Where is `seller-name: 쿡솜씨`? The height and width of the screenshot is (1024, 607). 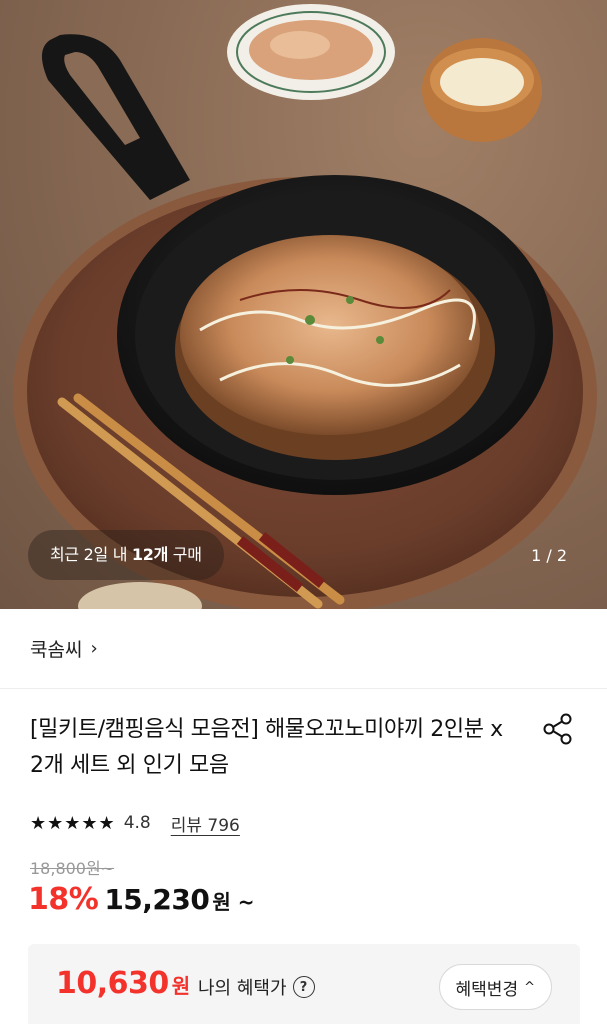
seller-name: 쿡솜씨 is located at coordinates (56, 650).